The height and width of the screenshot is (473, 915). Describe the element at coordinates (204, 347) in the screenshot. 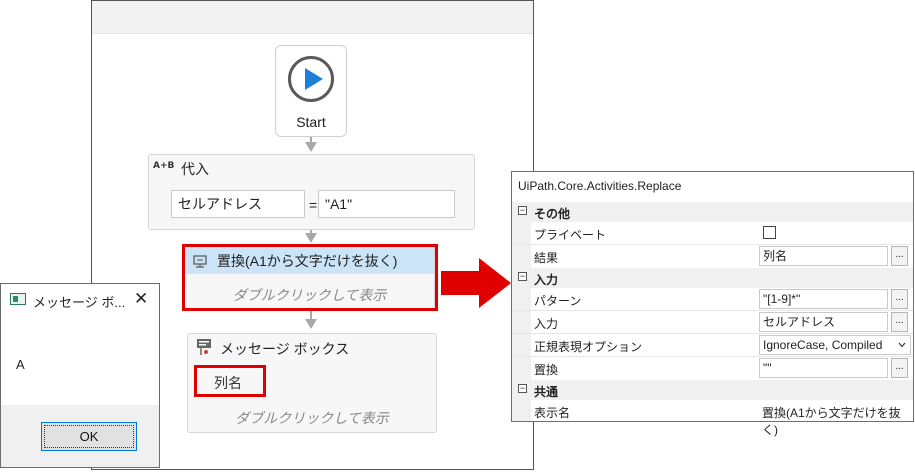

I see `message-box-icon` at that location.